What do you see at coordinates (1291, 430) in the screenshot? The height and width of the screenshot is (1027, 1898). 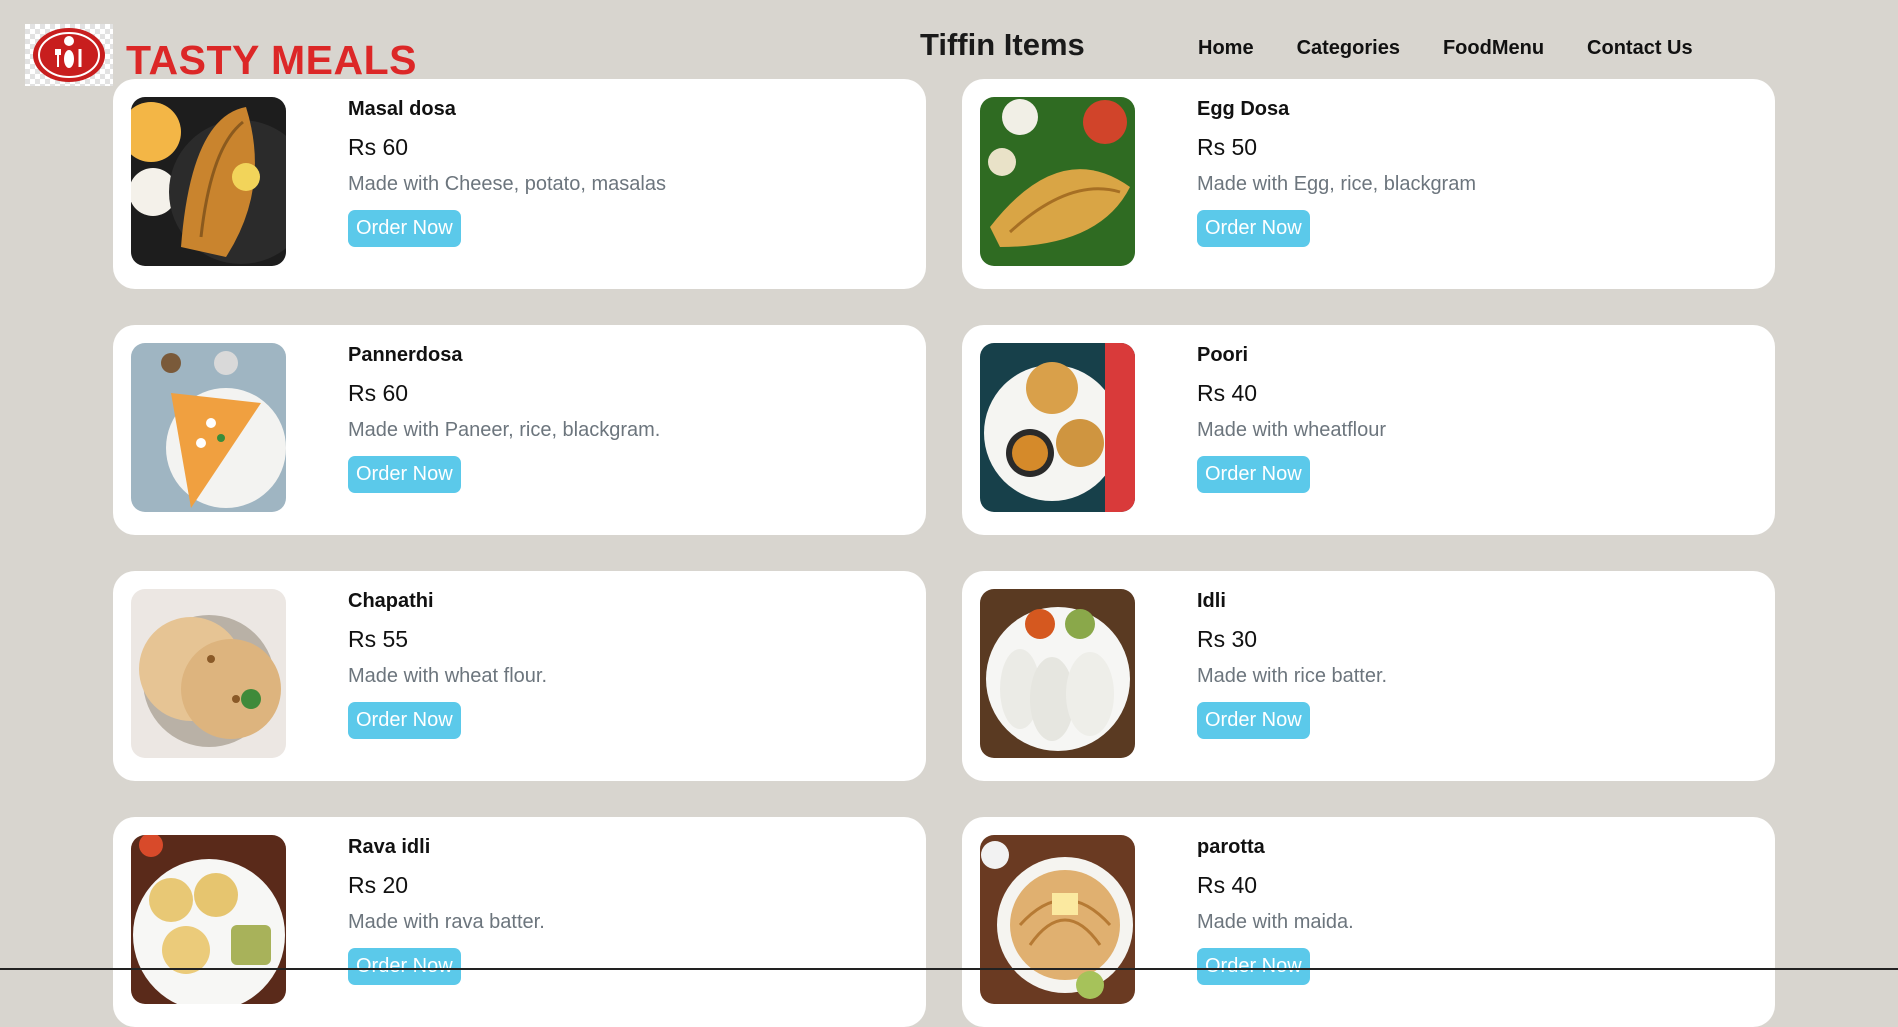 I see `item-description: Made with wheatflour` at bounding box center [1291, 430].